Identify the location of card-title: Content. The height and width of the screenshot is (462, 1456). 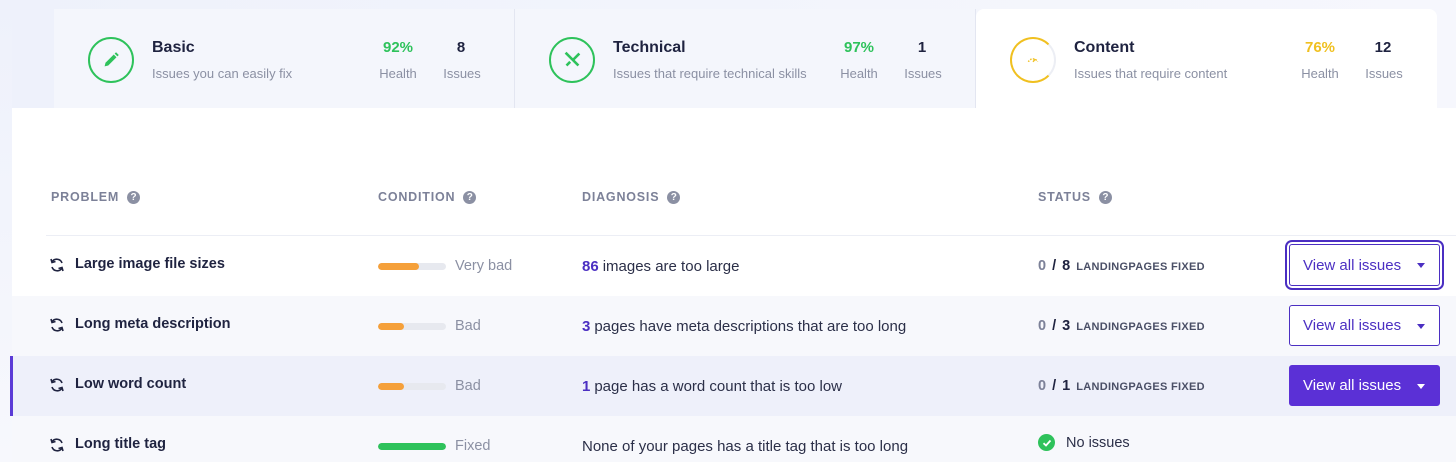
(1104, 47).